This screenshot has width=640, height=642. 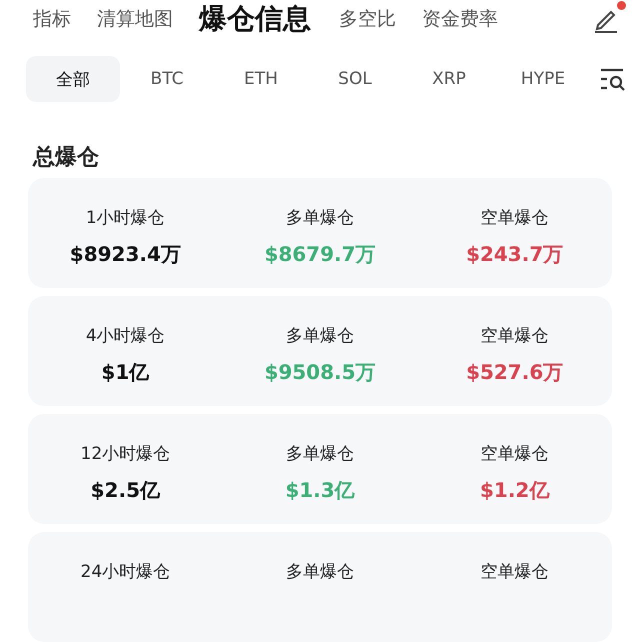 What do you see at coordinates (73, 79) in the screenshot?
I see `coin-tab: 全部` at bounding box center [73, 79].